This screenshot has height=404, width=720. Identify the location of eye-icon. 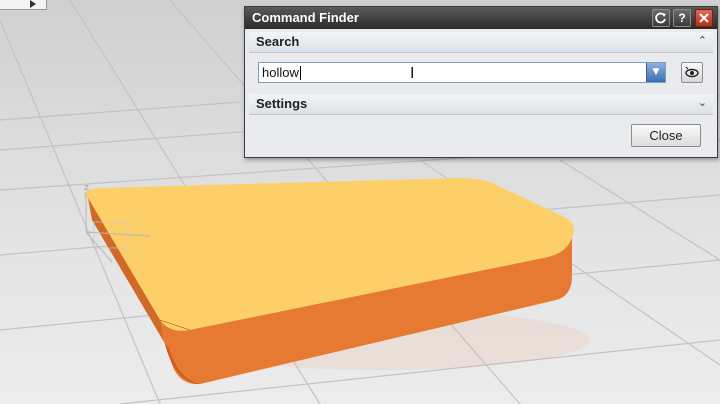
(692, 72).